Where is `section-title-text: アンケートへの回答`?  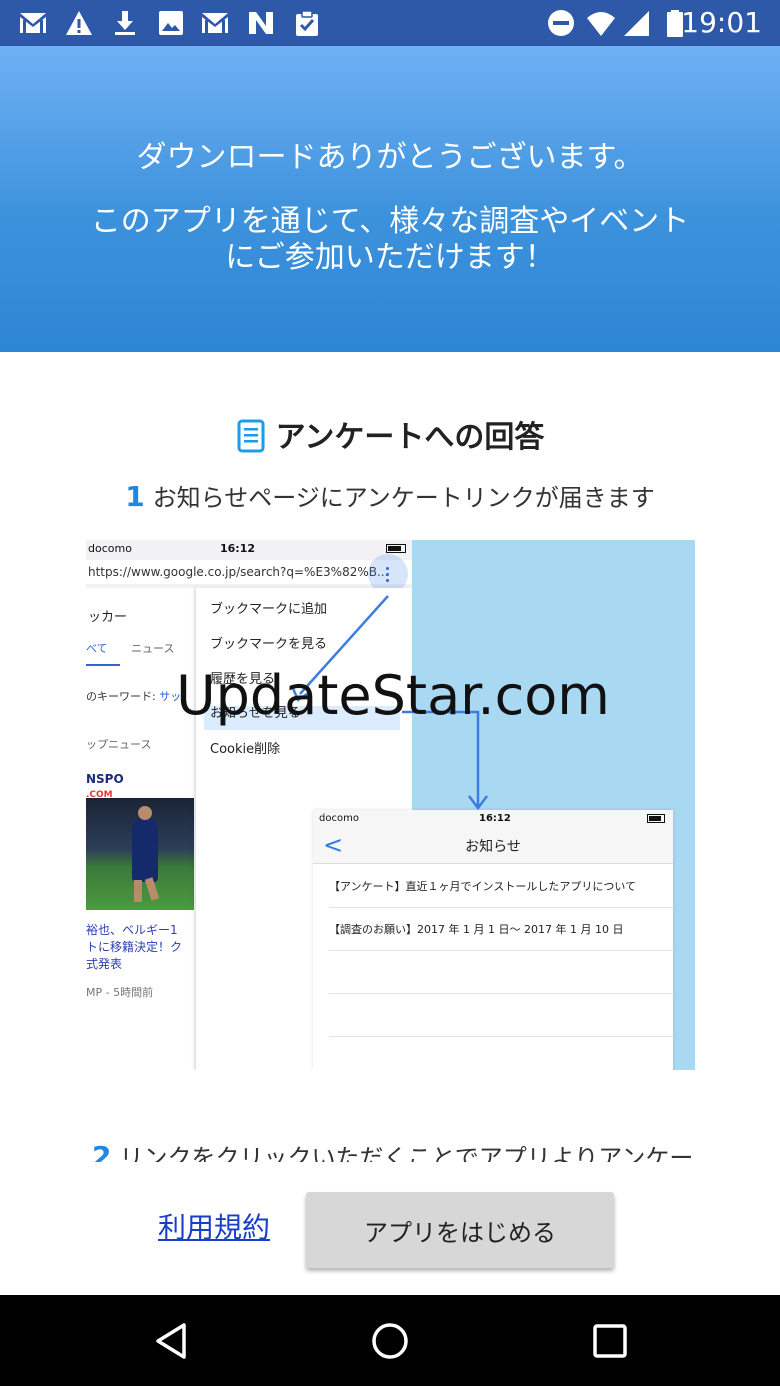
section-title-text: アンケートへの回答 is located at coordinates (410, 437).